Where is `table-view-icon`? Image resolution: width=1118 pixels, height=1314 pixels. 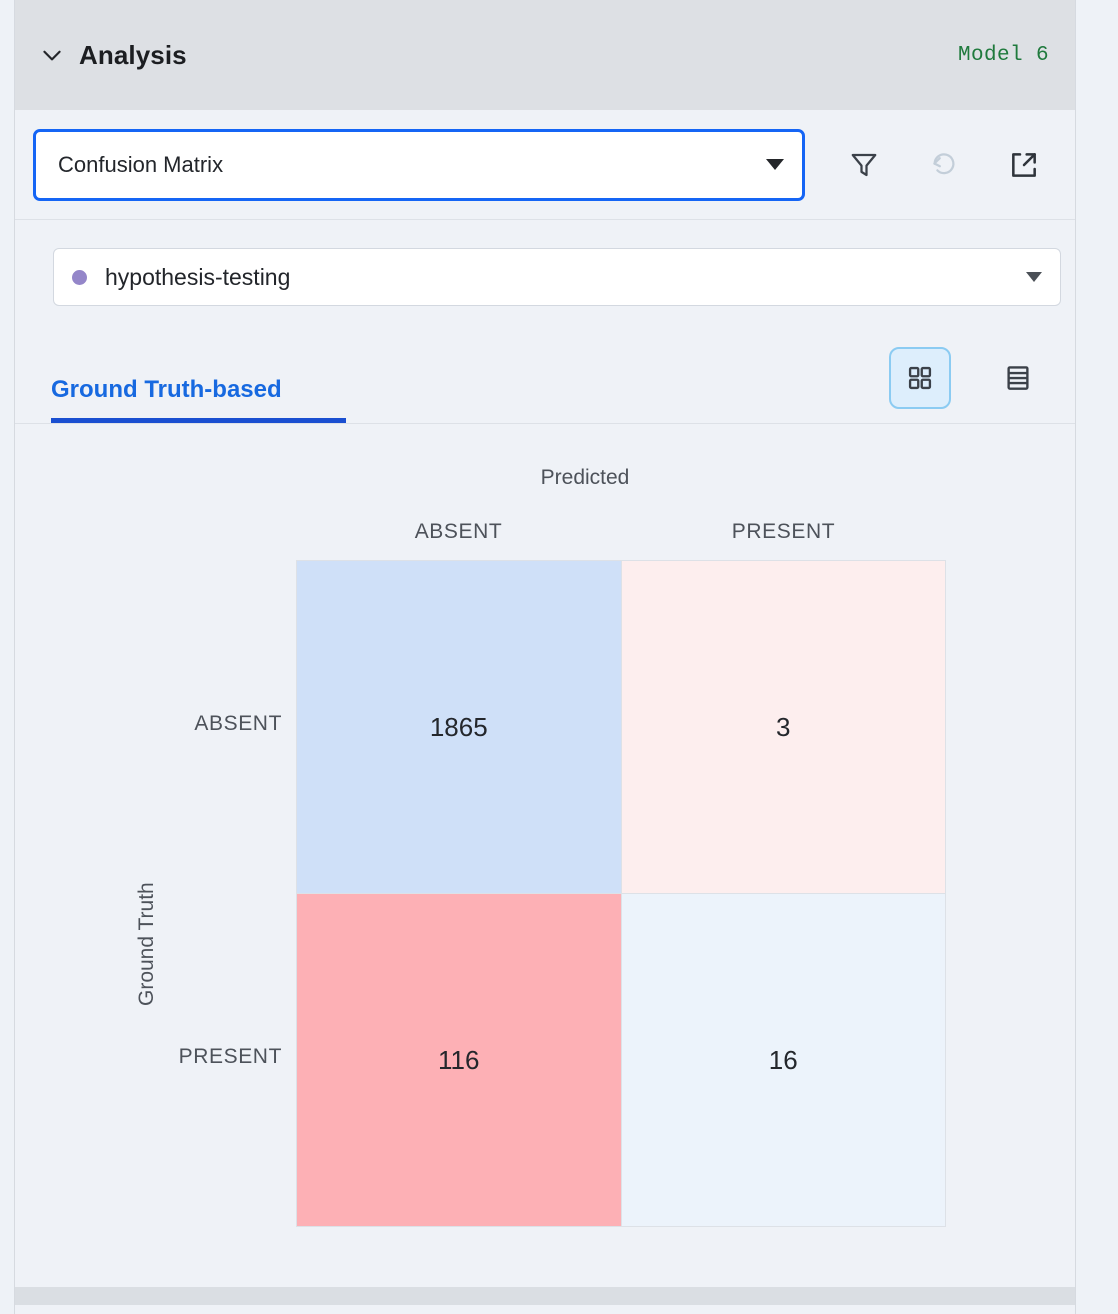
table-view-icon is located at coordinates (1018, 378).